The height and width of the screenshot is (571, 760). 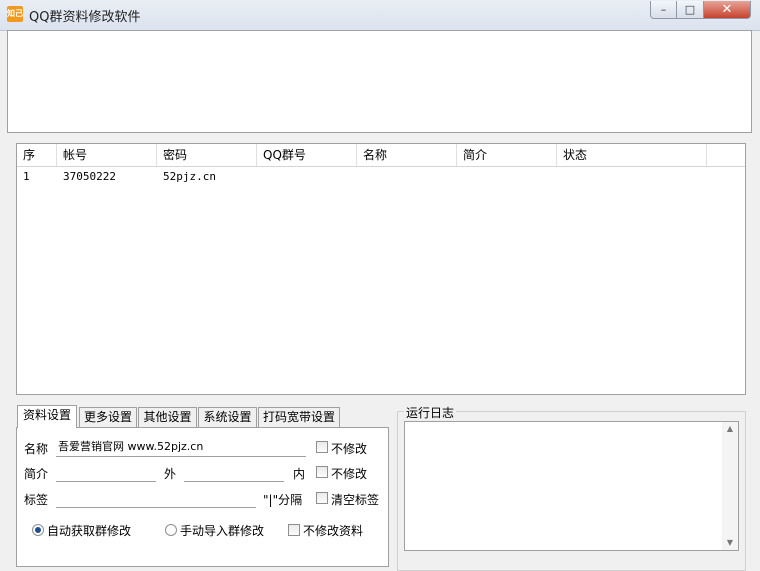 What do you see at coordinates (663, 10) in the screenshot?
I see `minimize-button: –` at bounding box center [663, 10].